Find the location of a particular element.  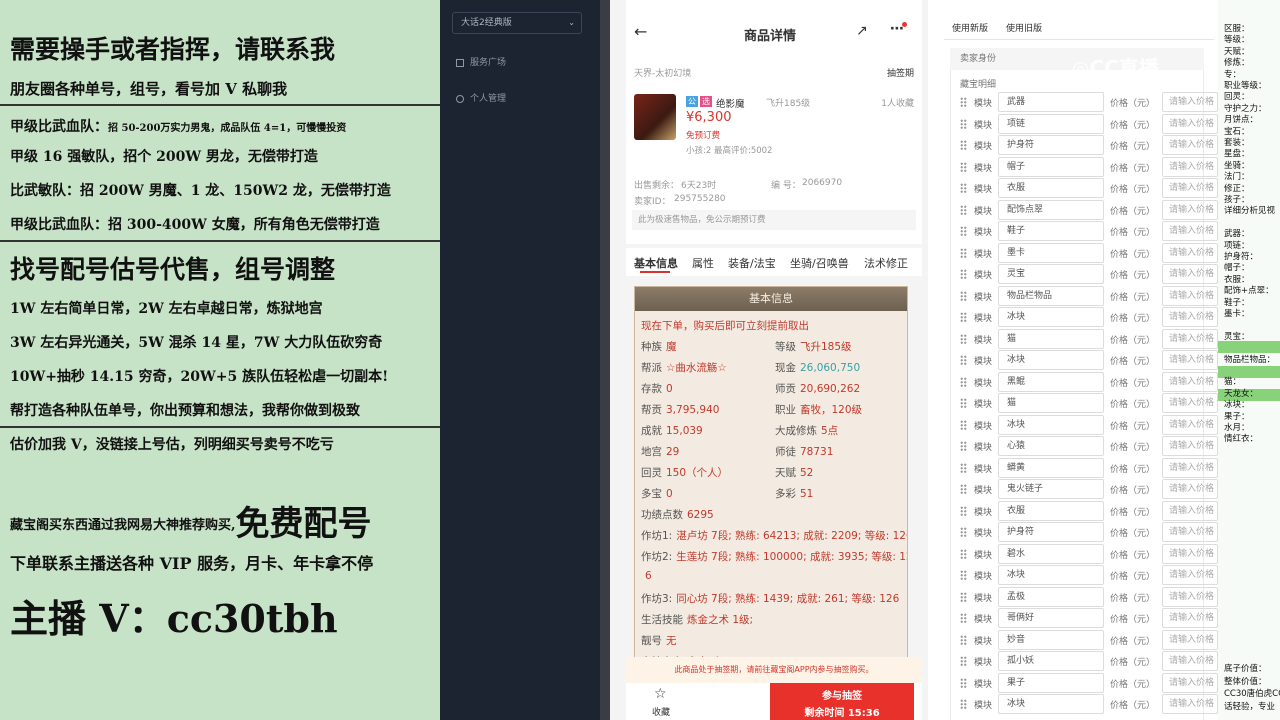

tab-old-version: 使用旧版 is located at coordinates (1024, 27).